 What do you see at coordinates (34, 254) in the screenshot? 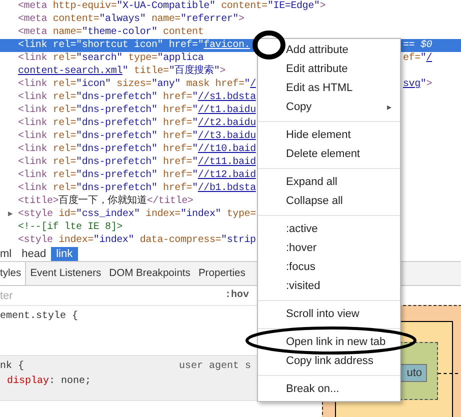
I see `breadcrumb-item: head` at bounding box center [34, 254].